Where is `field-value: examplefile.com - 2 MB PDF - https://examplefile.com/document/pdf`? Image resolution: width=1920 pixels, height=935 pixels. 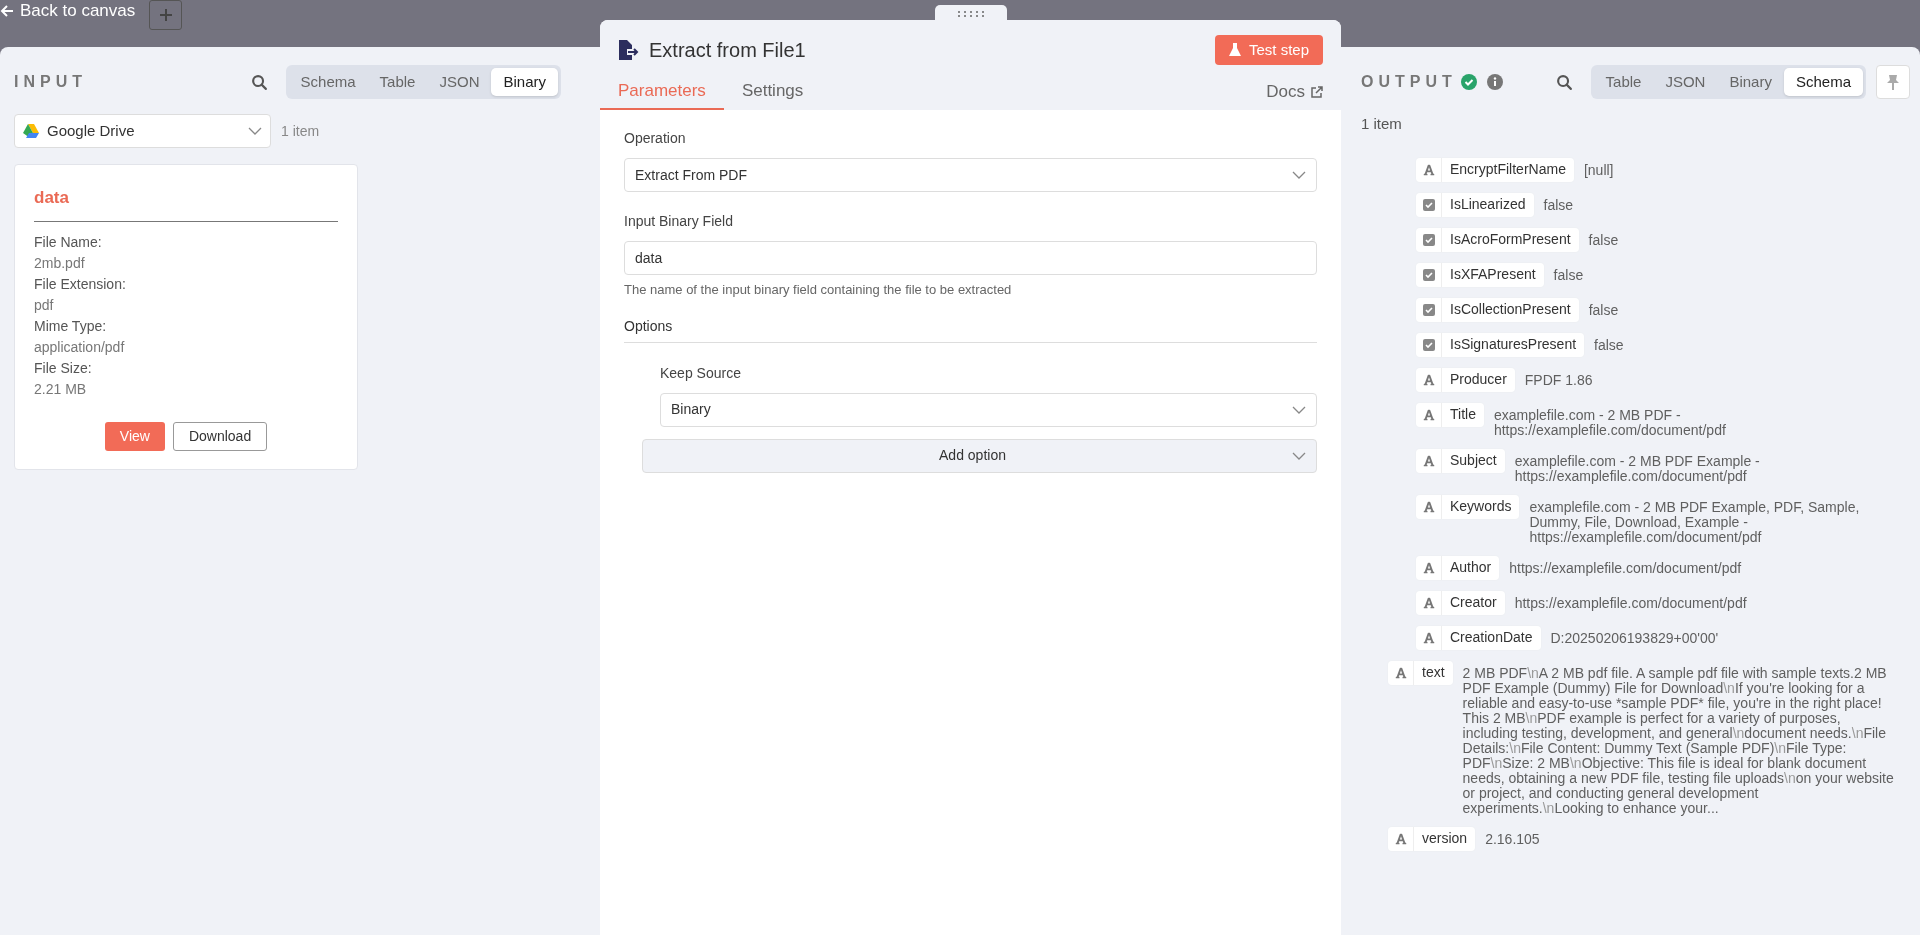
field-value: examplefile.com - 2 MB PDF - https://examplefile.com/document/pdf is located at coordinates (1610, 421).